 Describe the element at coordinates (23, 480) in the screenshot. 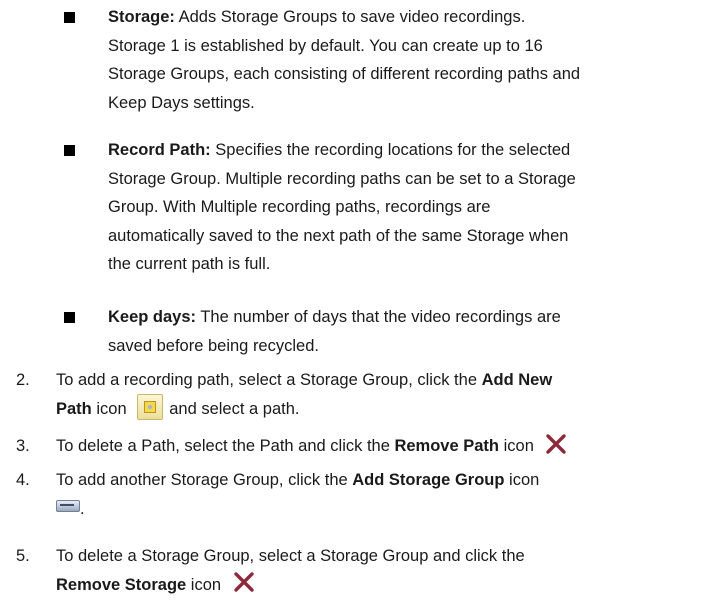

I see `step-number: 4.` at that location.